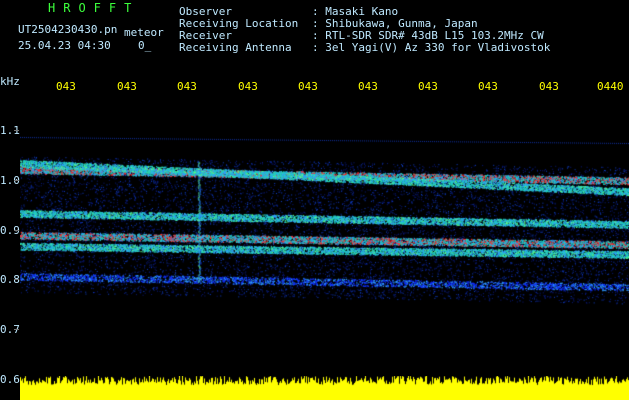 This screenshot has height=400, width=629. Describe the element at coordinates (144, 32) in the screenshot. I see `file-tag: meteor` at that location.